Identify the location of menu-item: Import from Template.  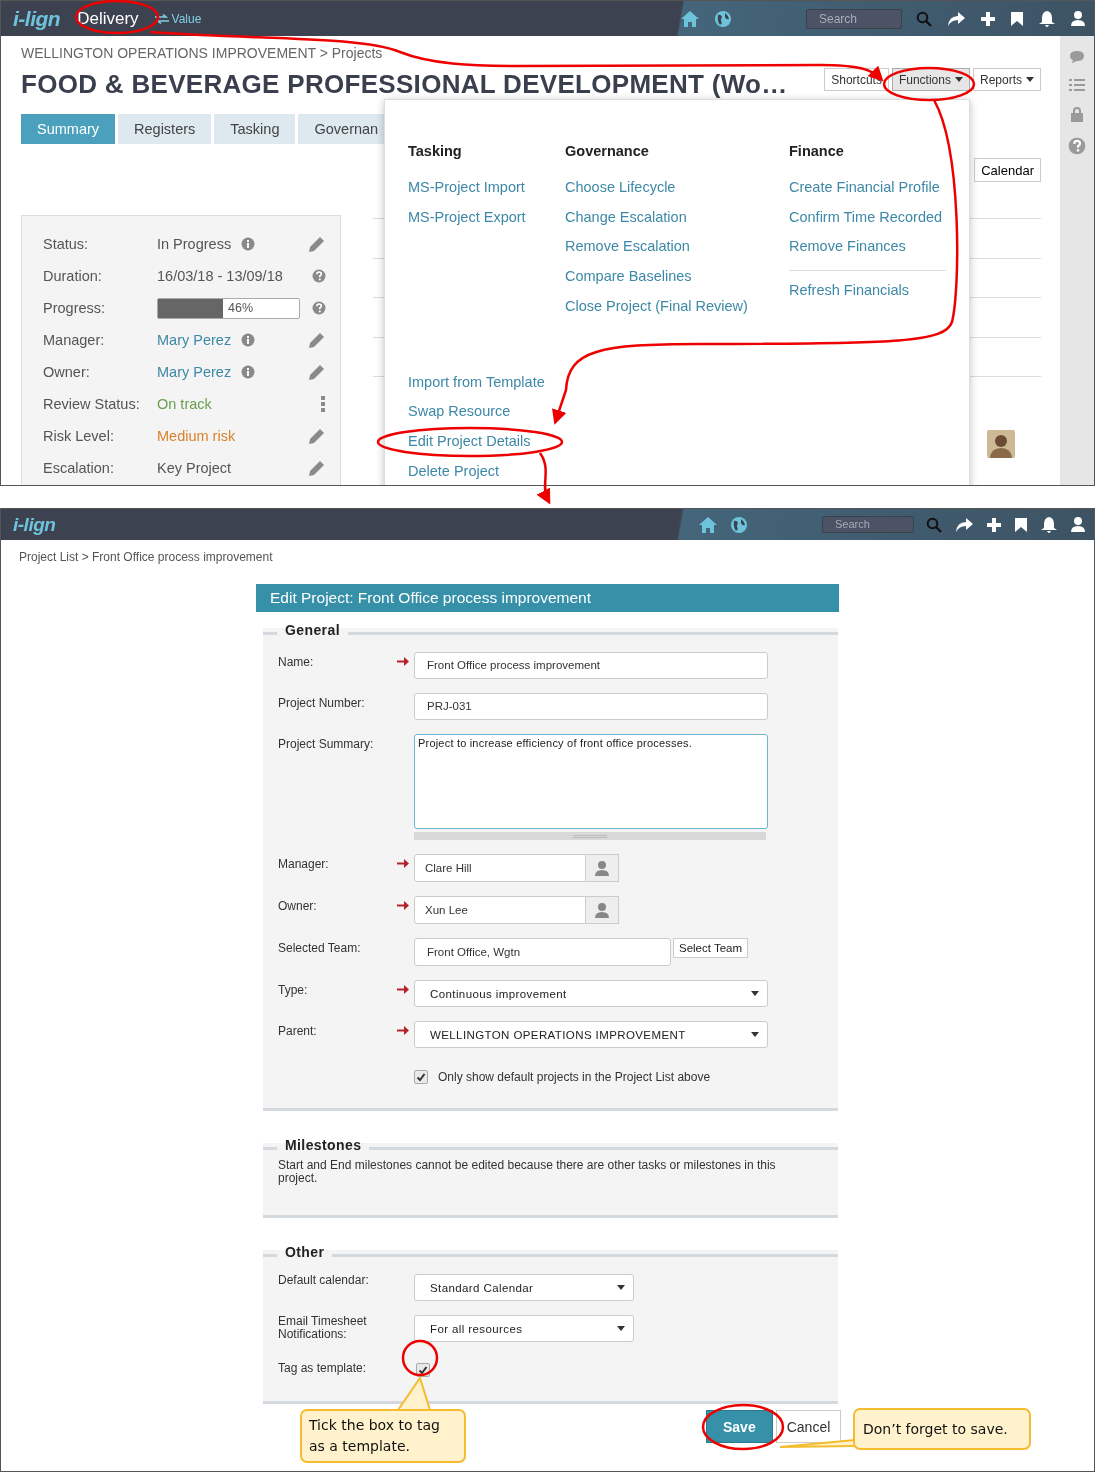
(476, 382).